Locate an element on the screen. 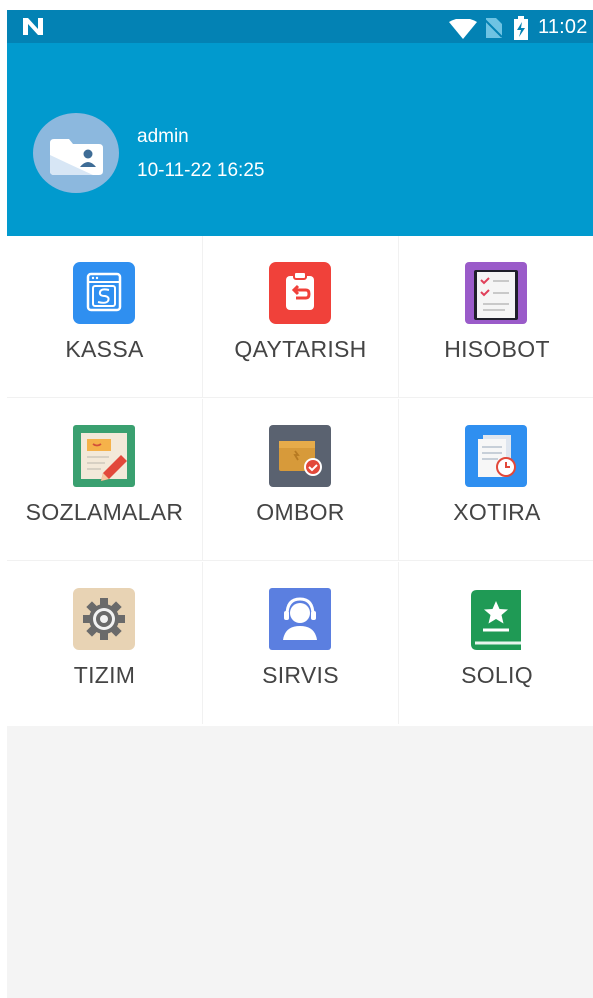 The image size is (593, 998). menu-item-kassa: KASSA is located at coordinates (105, 317).